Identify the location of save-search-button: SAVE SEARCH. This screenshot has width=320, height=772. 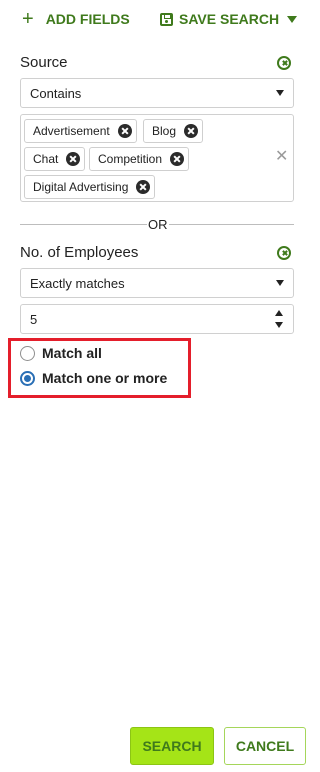
(229, 19).